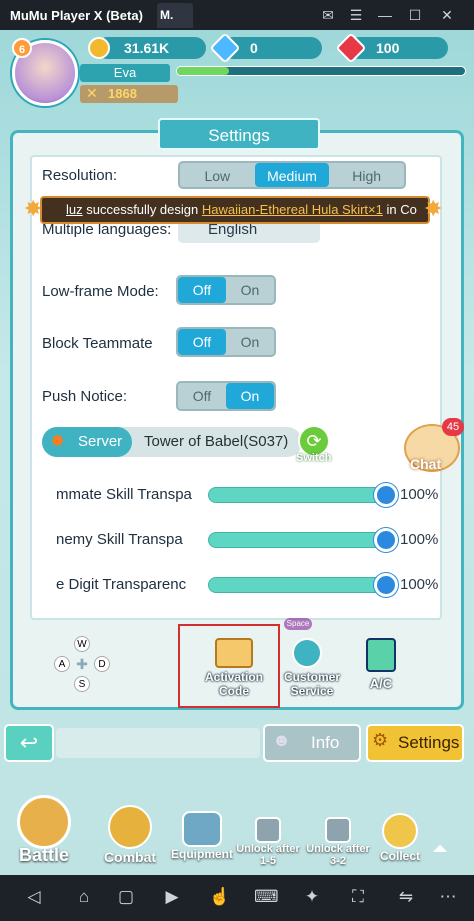 This screenshot has height=921, width=474. Describe the element at coordinates (381, 683) in the screenshot. I see `ac-label: A/C` at that location.